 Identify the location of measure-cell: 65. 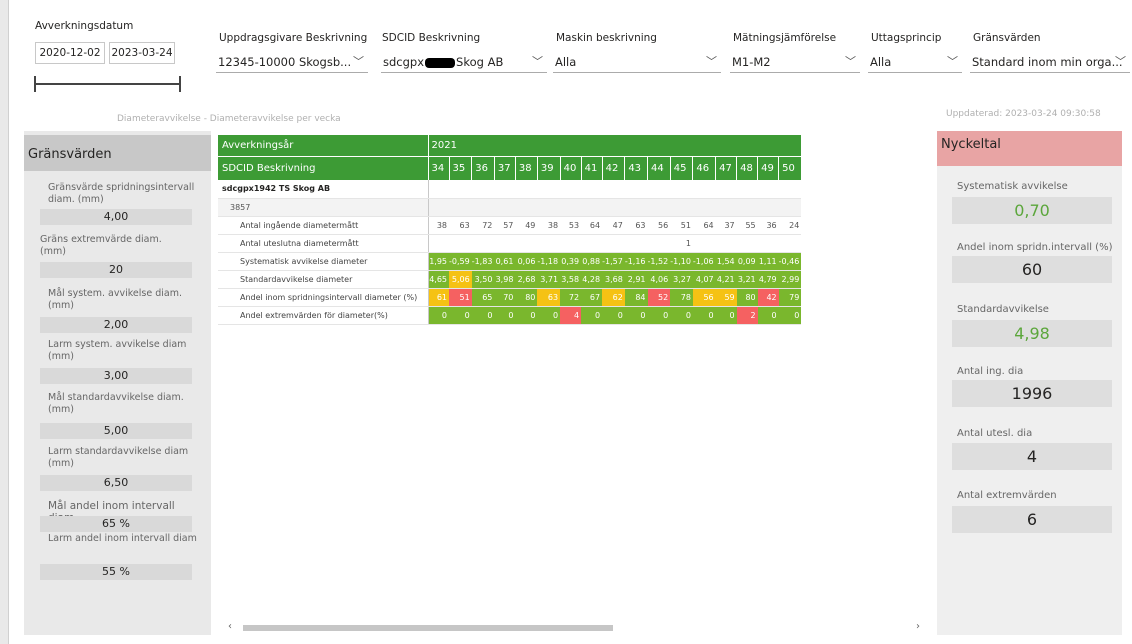
(483, 297).